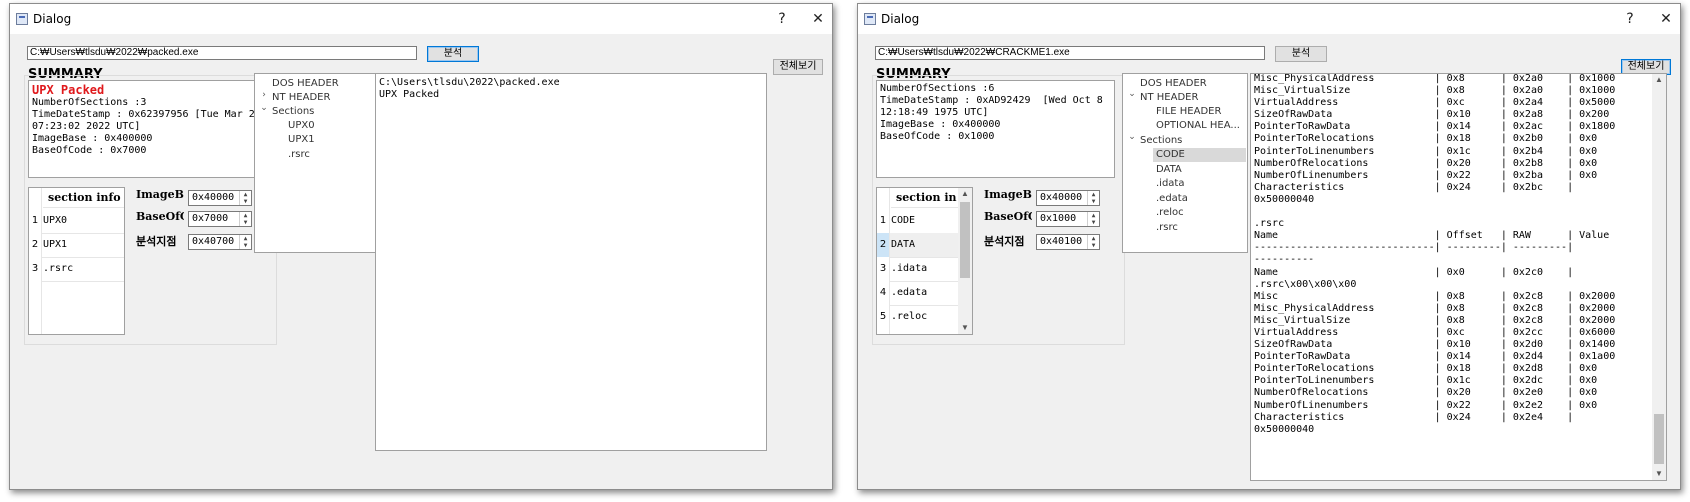 The image size is (1690, 502). I want to click on section-name: .reloc, so click(909, 316).